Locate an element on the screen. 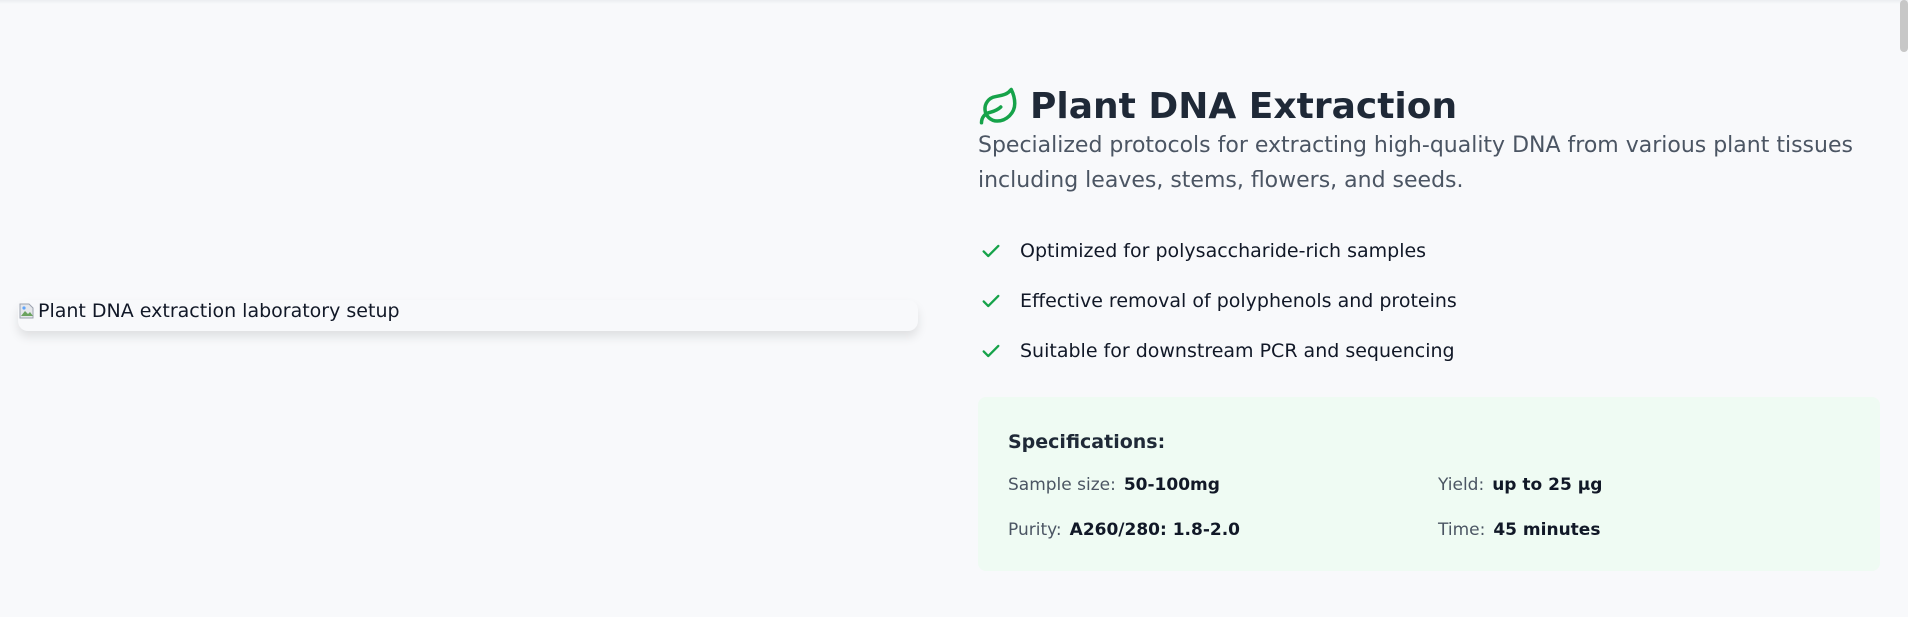 Image resolution: width=1908 pixels, height=617 pixels. spec-time: Time: 45 minutes is located at coordinates (1519, 530).